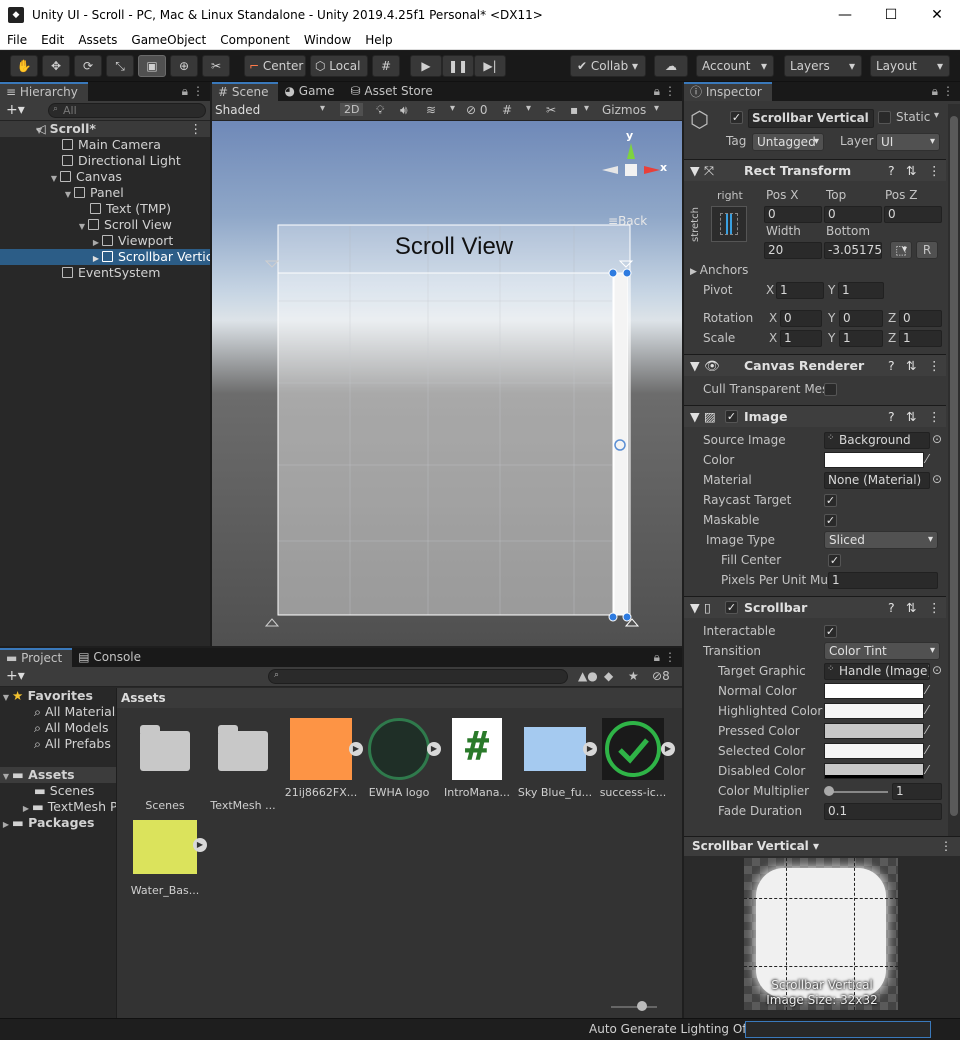 The image size is (960, 1040). I want to click on menu-edit: Edit, so click(52, 39).